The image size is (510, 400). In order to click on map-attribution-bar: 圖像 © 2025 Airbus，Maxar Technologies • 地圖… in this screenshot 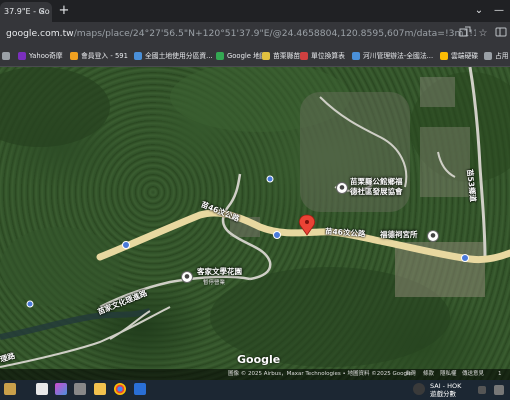, I will do `click(255, 374)`.